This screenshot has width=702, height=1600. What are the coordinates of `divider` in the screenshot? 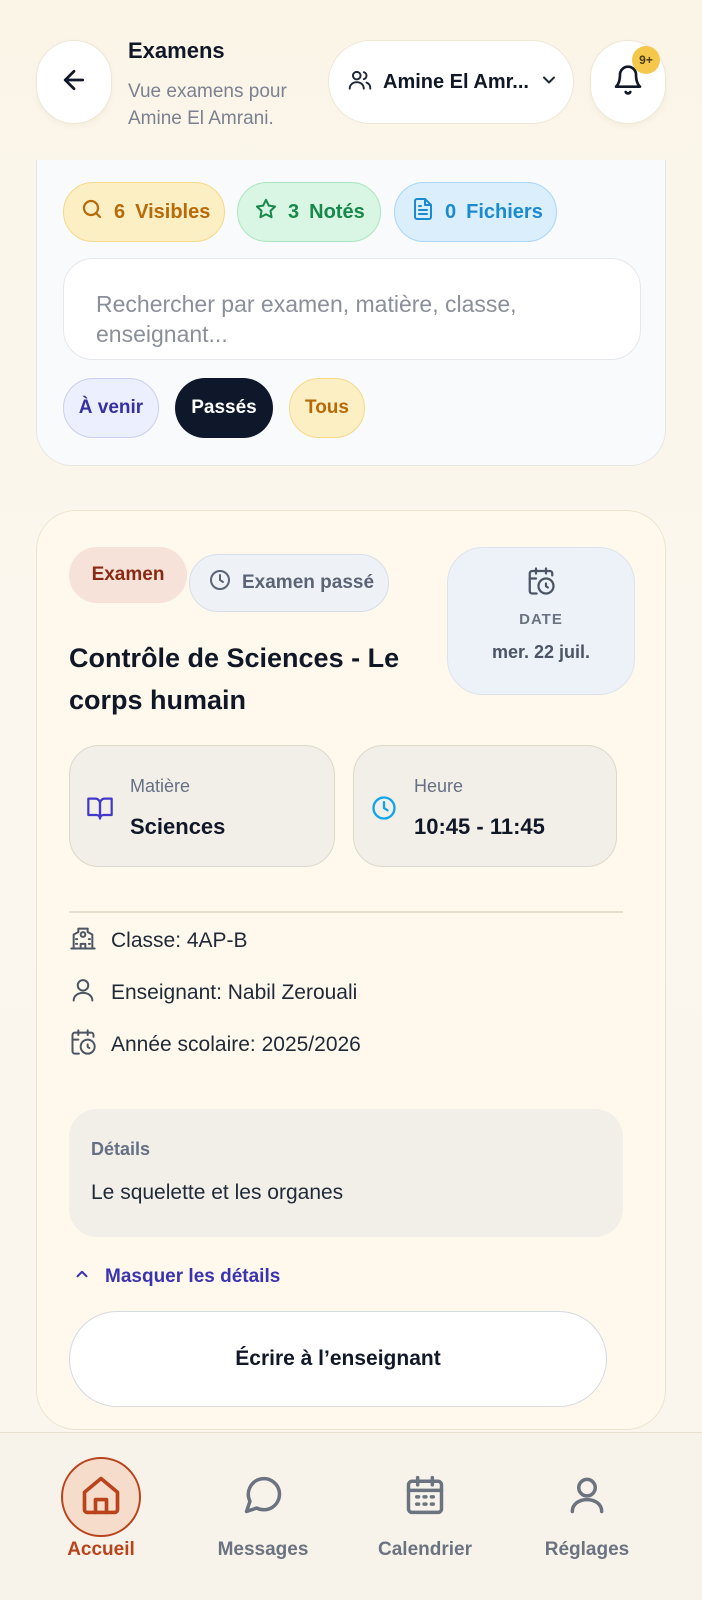 It's located at (346, 912).